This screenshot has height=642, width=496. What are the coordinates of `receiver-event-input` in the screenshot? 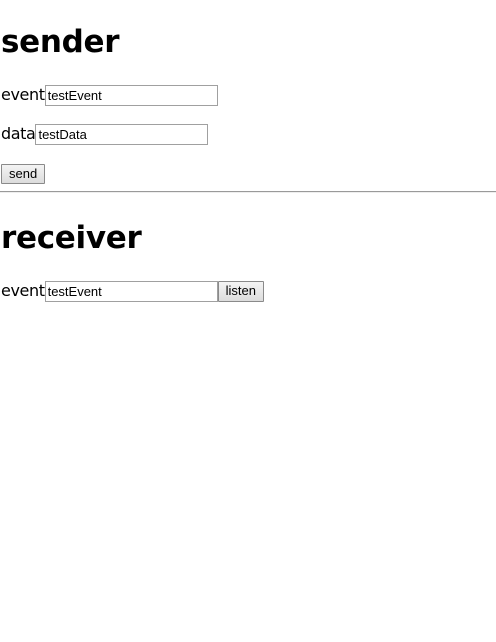 It's located at (131, 291).